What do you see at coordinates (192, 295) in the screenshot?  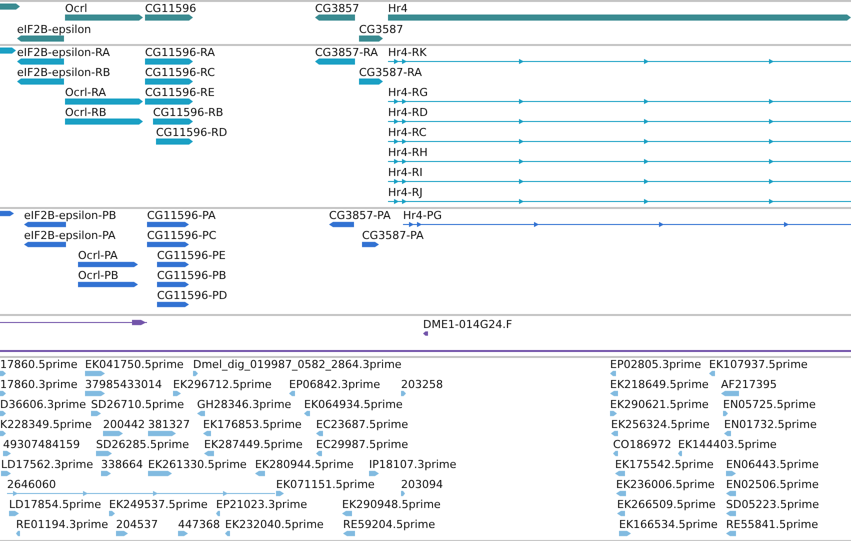 I see `feature-label: CG11596-PD` at bounding box center [192, 295].